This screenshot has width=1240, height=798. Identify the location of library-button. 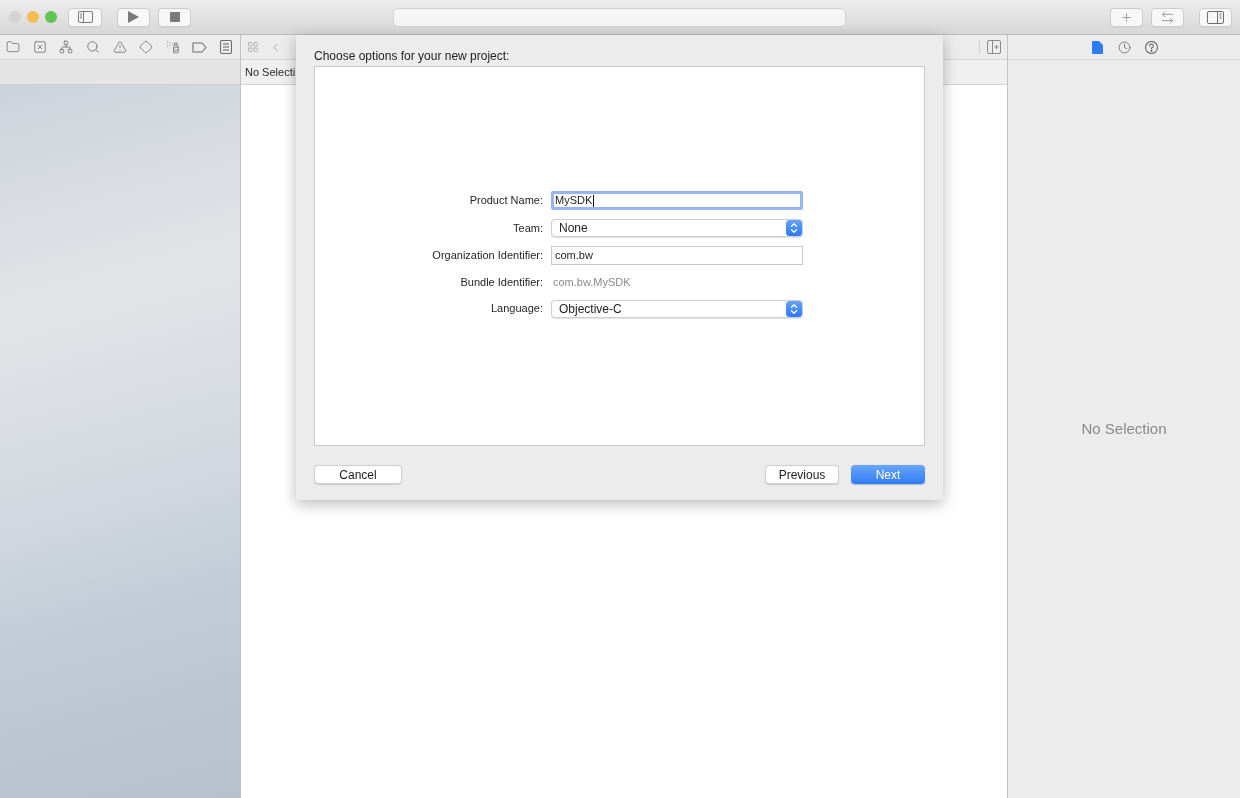
(1126, 17).